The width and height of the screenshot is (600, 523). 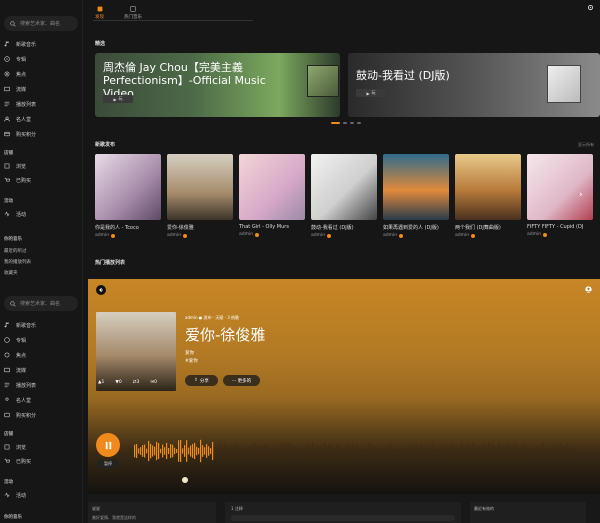 I want to click on nav-label: 流媒, so click(x=21, y=89).